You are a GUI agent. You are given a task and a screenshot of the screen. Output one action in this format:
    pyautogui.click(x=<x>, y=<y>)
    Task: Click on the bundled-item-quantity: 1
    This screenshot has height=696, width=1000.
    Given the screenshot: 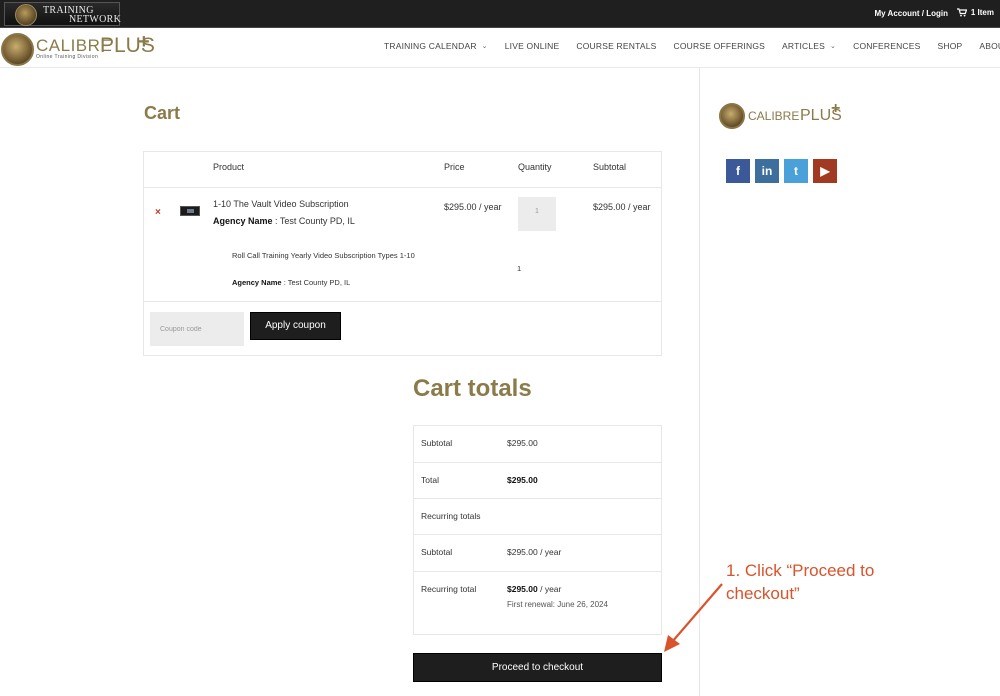 What is the action you would take?
    pyautogui.click(x=519, y=268)
    